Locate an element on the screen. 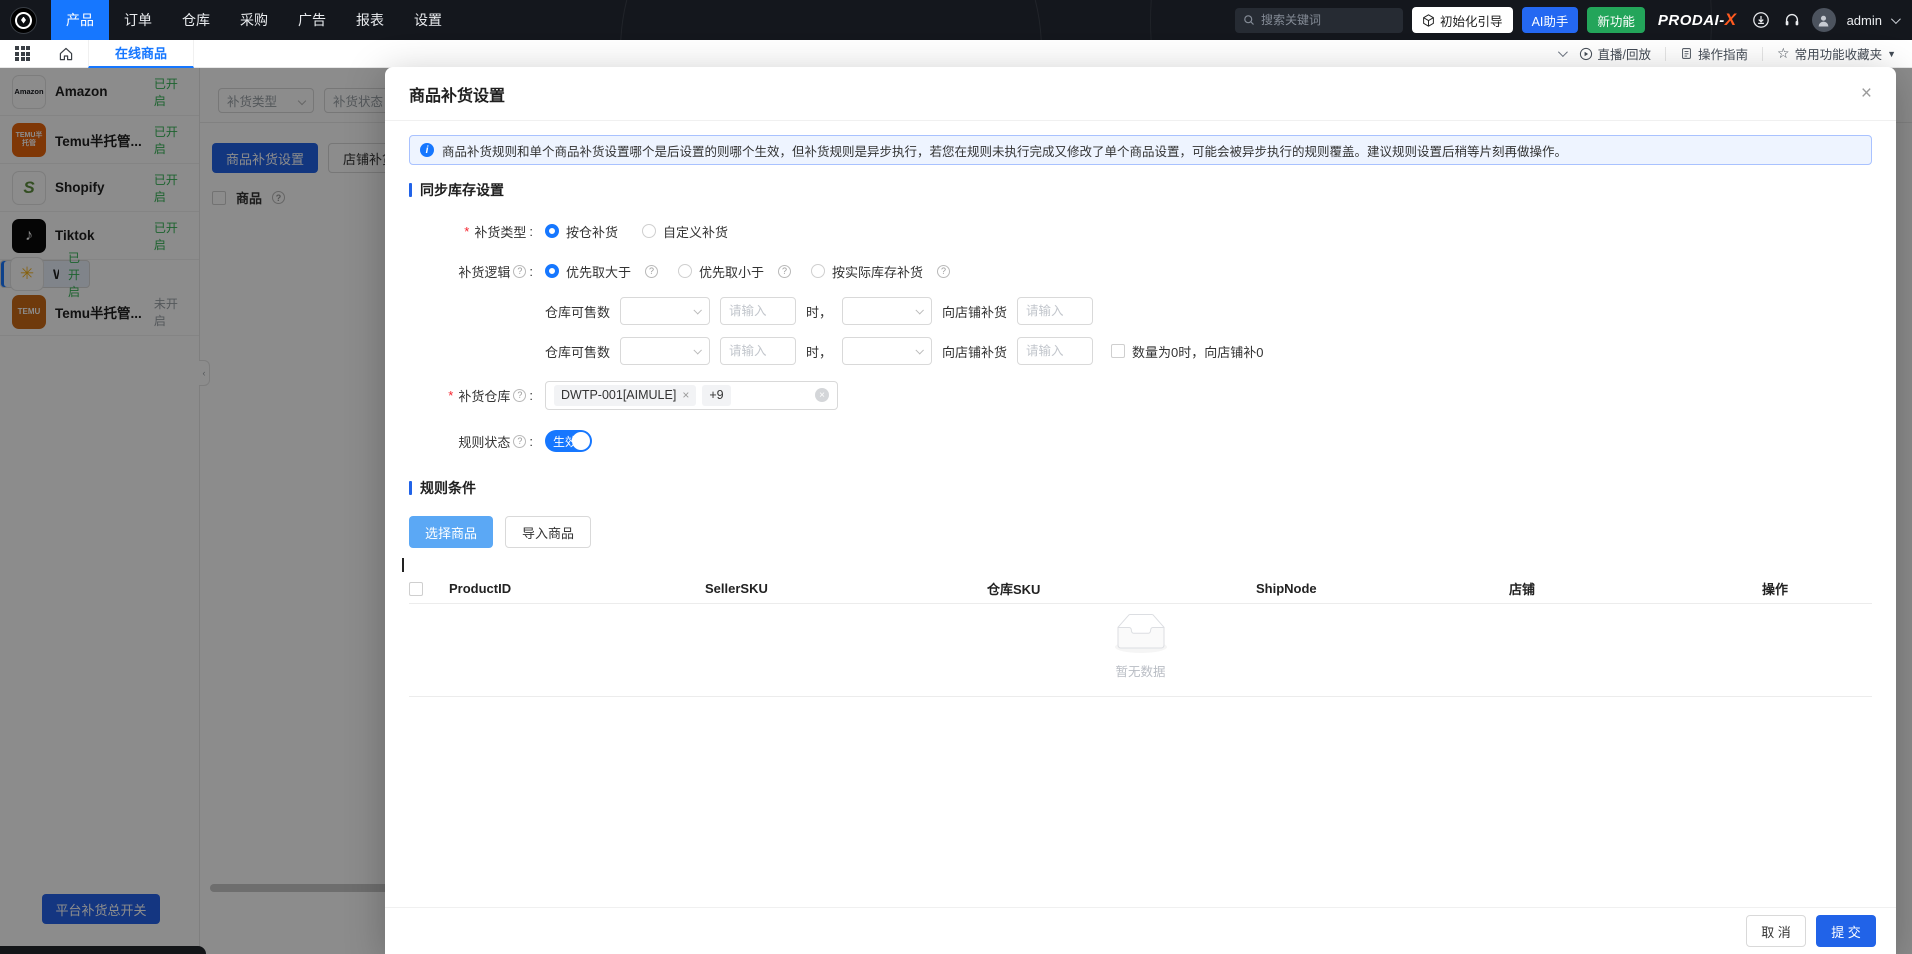 This screenshot has width=1912, height=954. modal-title: 商品补货设置 is located at coordinates (457, 96).